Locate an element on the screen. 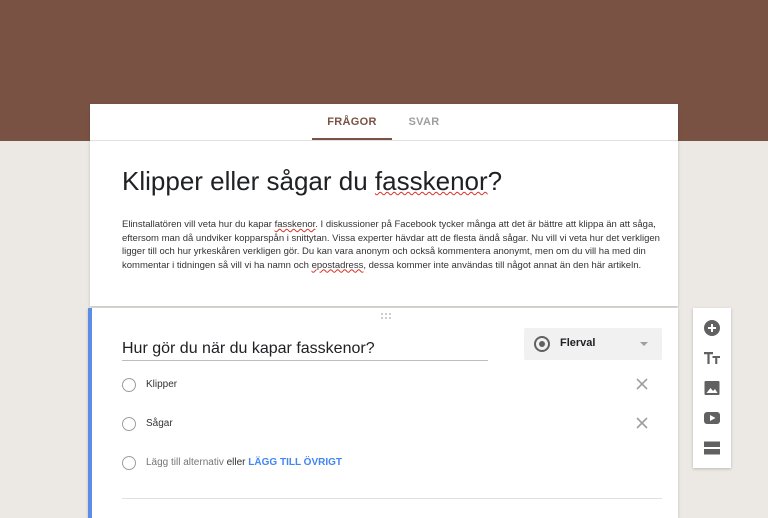 The height and width of the screenshot is (518, 768). option-label-input: Klipper is located at coordinates (161, 384).